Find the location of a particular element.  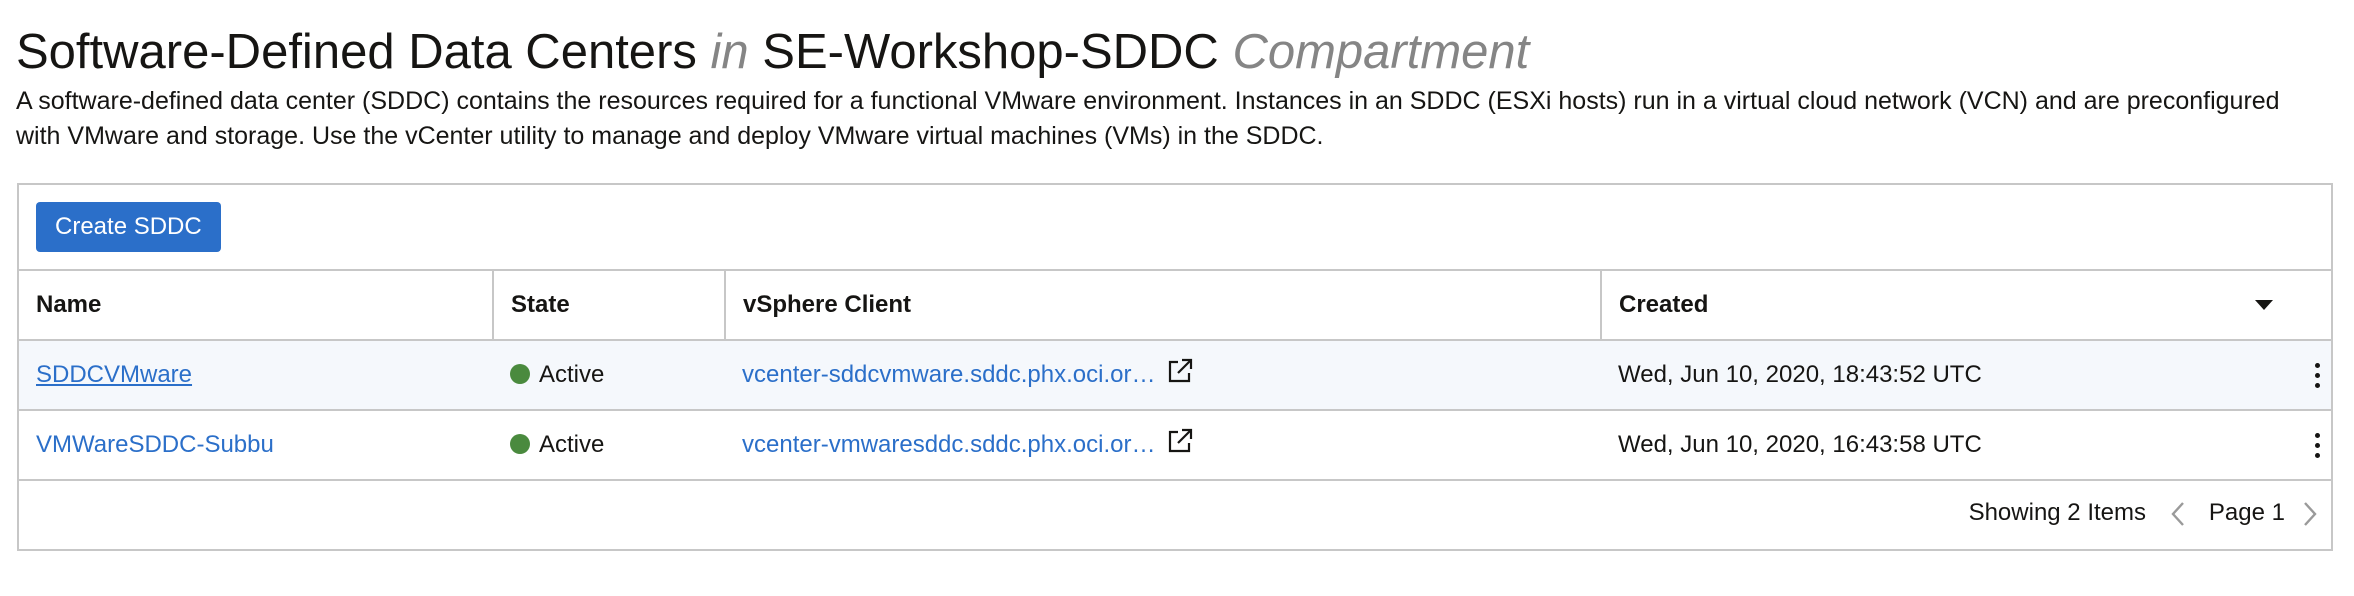

cell-name: VMWareSDDC-Subbu is located at coordinates (256, 445).